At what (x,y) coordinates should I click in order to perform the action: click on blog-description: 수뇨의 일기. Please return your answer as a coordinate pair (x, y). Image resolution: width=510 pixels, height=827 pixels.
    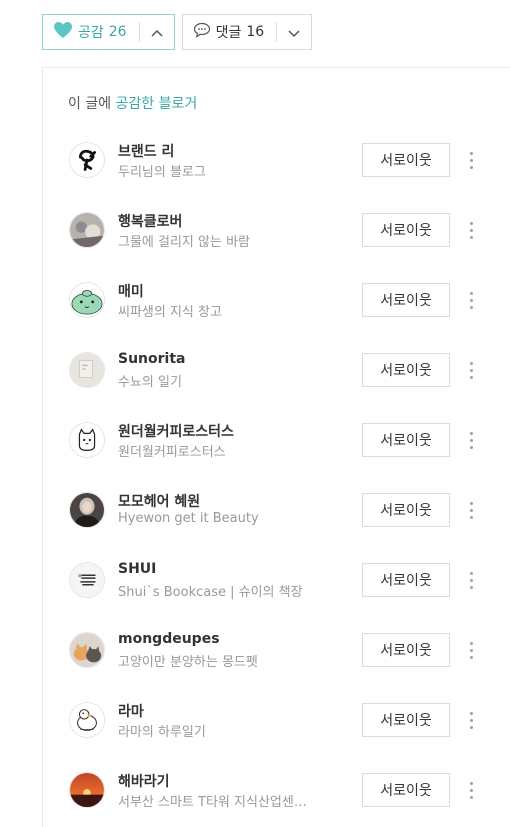
    Looking at the image, I should click on (150, 382).